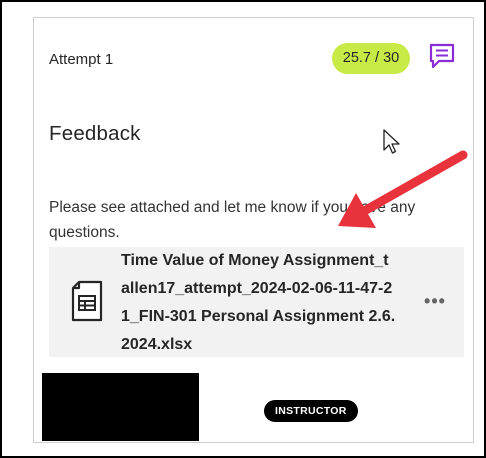 This screenshot has width=486, height=458. Describe the element at coordinates (356, 58) in the screenshot. I see `grade-score: 25.7` at that location.